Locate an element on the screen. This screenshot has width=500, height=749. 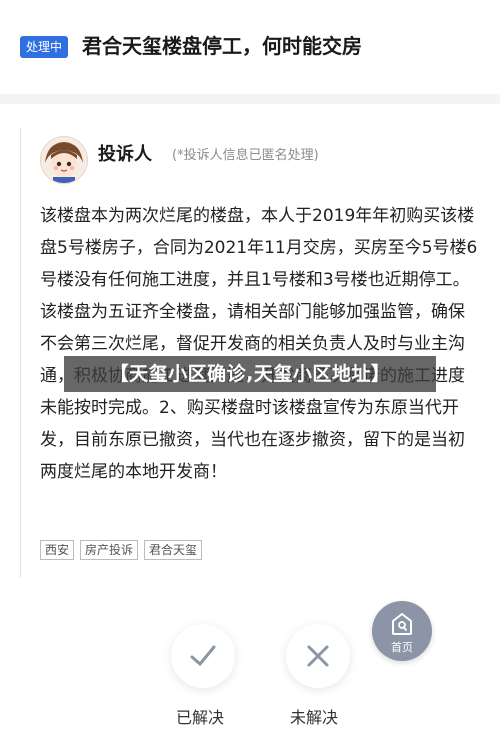
avatar is located at coordinates (64, 160).